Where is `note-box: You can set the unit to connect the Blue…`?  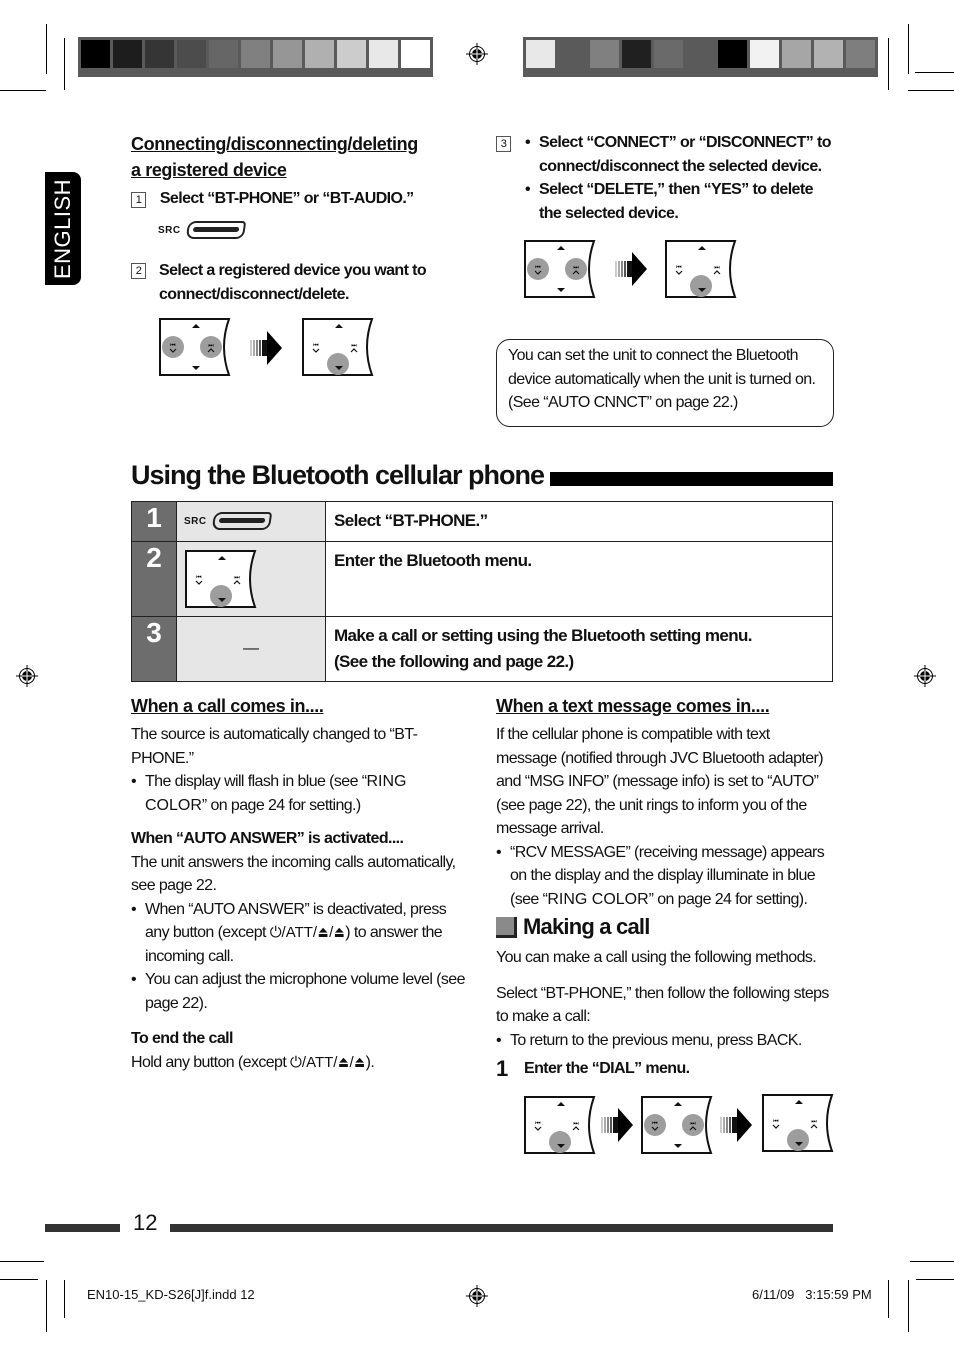 note-box: You can set the unit to connect the Blue… is located at coordinates (665, 383).